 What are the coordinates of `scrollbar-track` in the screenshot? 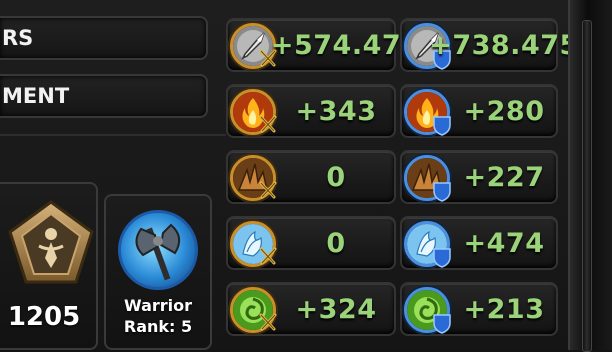 It's located at (590, 176).